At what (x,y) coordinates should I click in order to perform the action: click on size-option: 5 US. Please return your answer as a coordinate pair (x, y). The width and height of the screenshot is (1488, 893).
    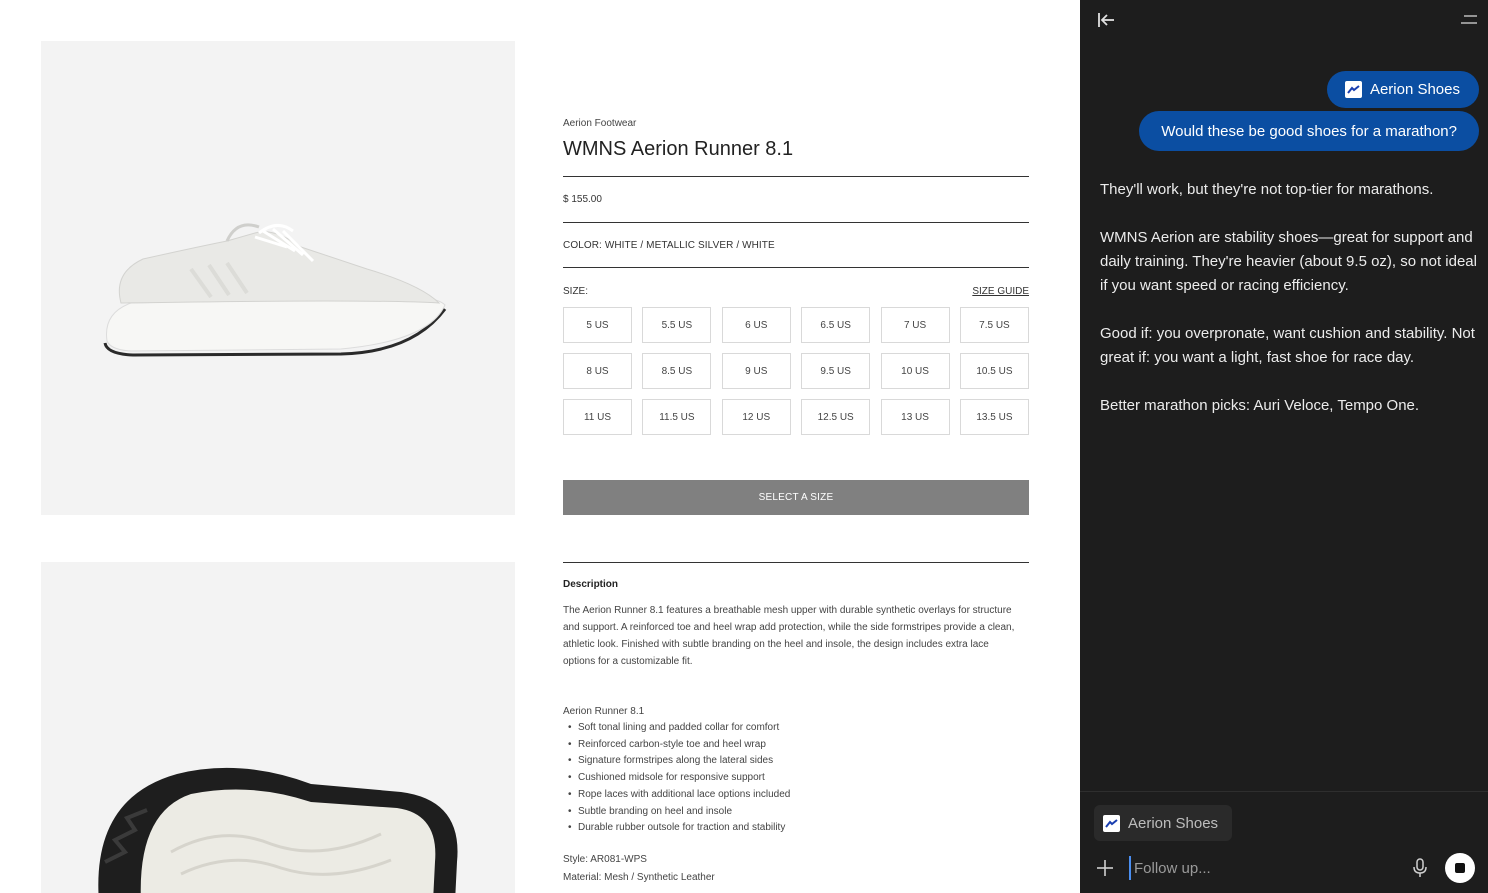
    Looking at the image, I should click on (597, 325).